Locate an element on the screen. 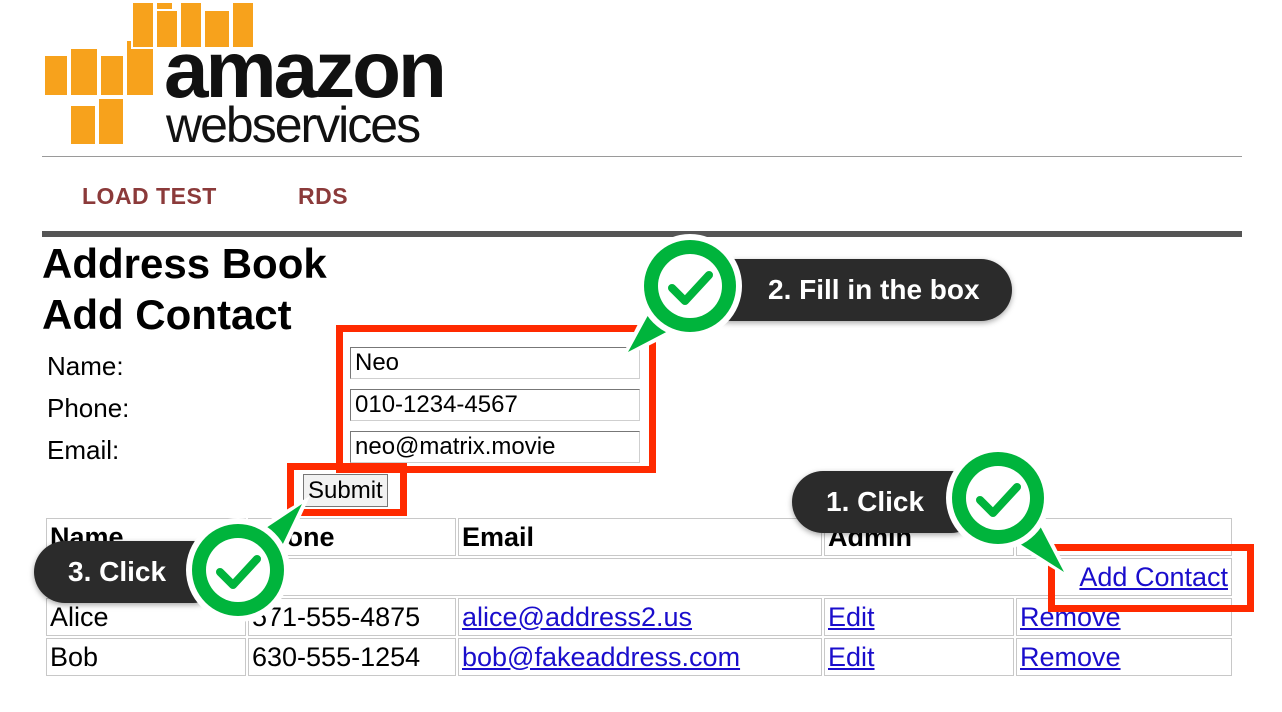 The height and width of the screenshot is (712, 1282). divider-thin is located at coordinates (642, 156).